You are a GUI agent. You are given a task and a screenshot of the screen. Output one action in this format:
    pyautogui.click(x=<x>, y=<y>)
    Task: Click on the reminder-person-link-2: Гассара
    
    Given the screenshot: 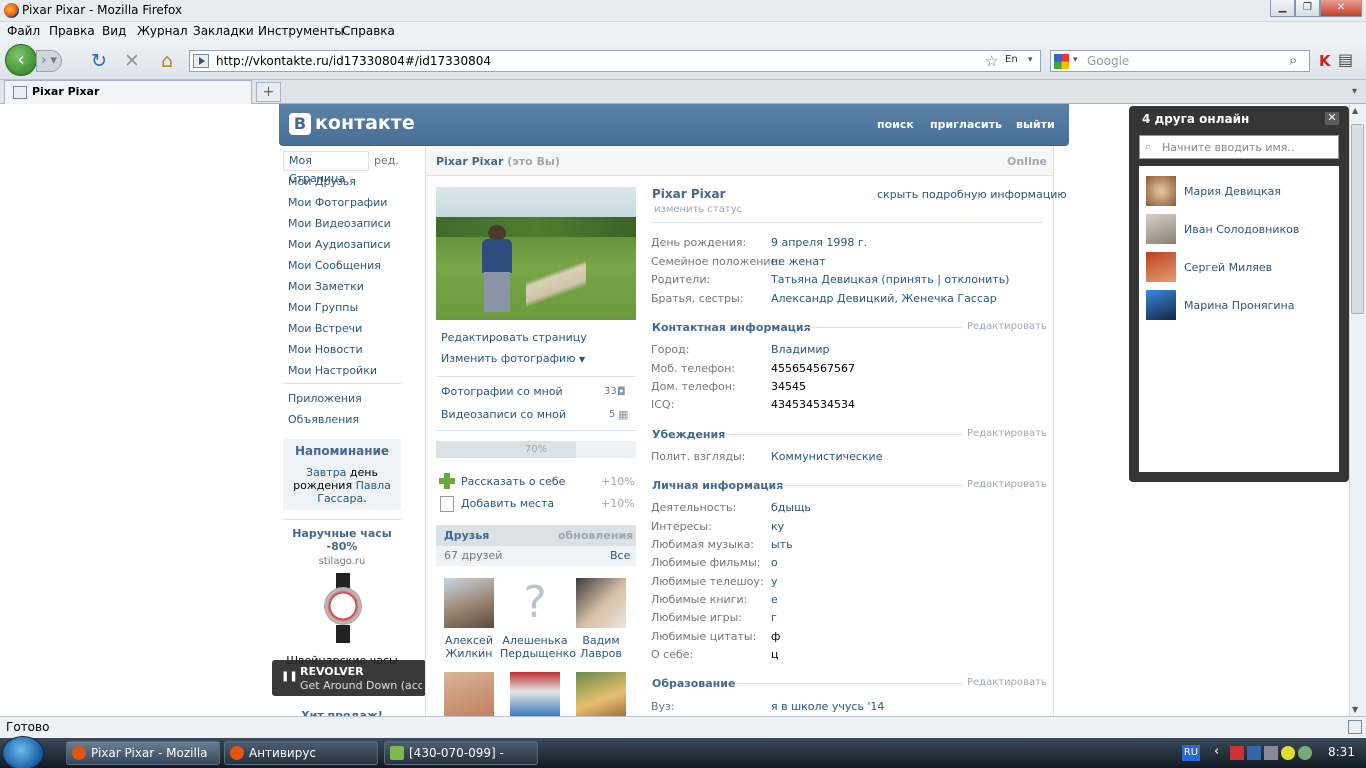 What is the action you would take?
    pyautogui.click(x=340, y=498)
    